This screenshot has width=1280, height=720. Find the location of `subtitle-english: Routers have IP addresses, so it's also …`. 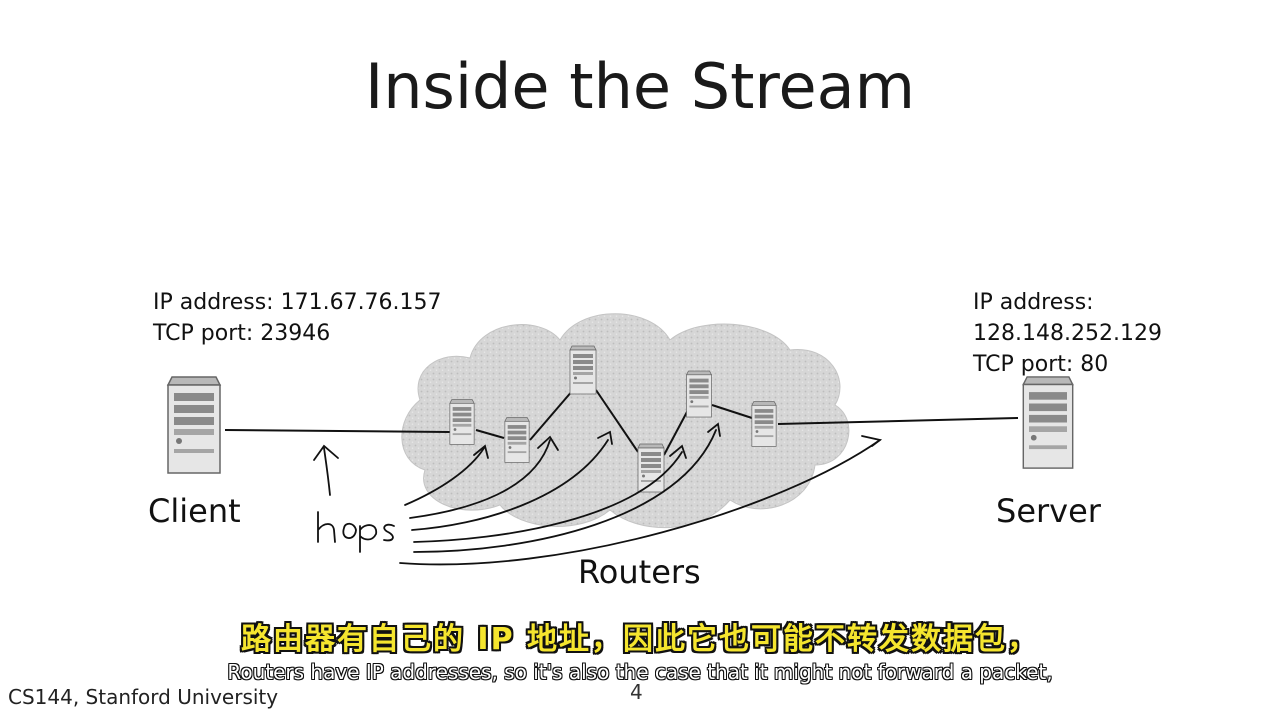

subtitle-english: Routers have IP addresses, so it's also … is located at coordinates (640, 672).